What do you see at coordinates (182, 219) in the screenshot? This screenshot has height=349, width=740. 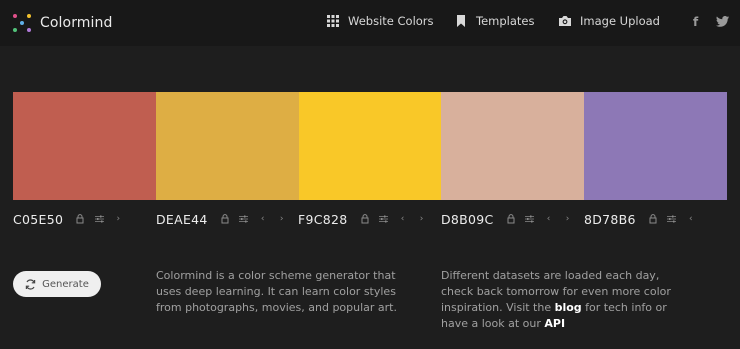 I see `hex-code: DEAE44` at bounding box center [182, 219].